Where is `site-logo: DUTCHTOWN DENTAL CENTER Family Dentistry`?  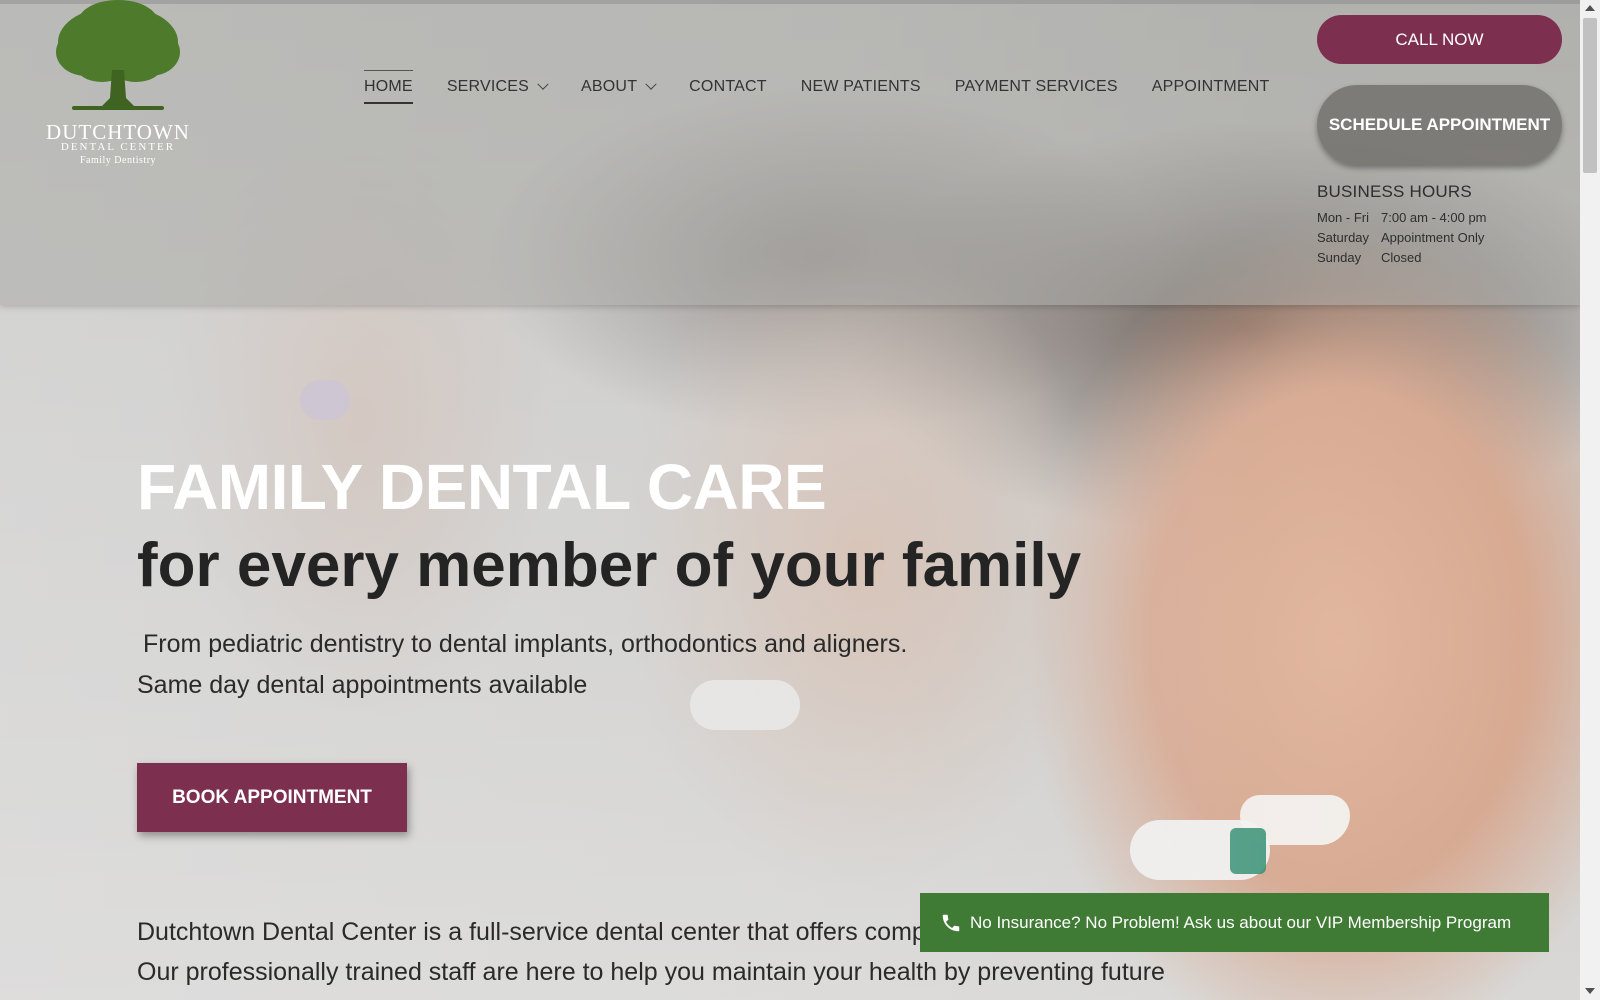 site-logo: DUTCHTOWN DENTAL CENTER Family Dentistry is located at coordinates (118, 85).